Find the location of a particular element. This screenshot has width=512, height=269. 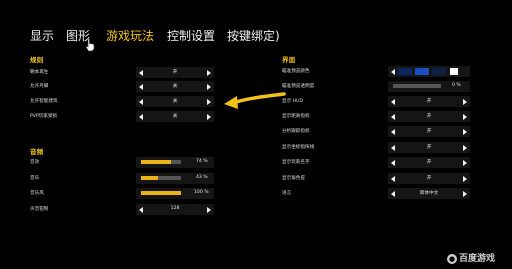

setting-row: 显示距离指标 开 is located at coordinates (376, 116).